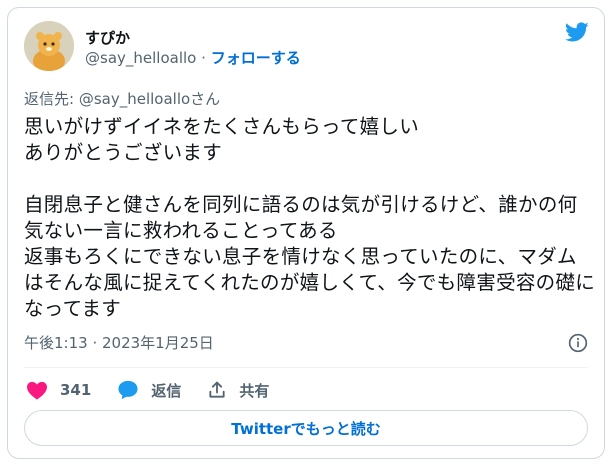 The height and width of the screenshot is (467, 614). Describe the element at coordinates (217, 389) in the screenshot. I see `share-icon` at that location.